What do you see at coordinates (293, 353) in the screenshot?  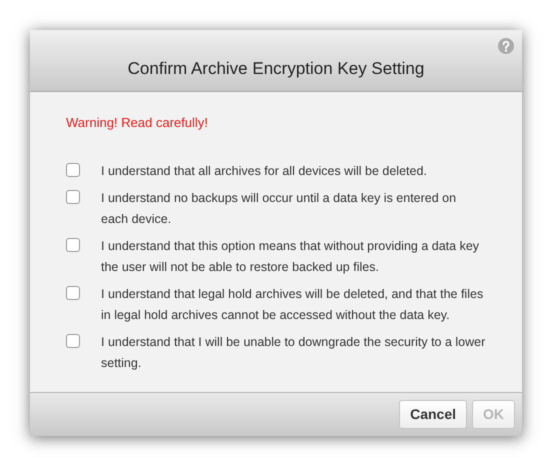 I see `checkbox-label: I understand that I will be unable to downgrade the security to a lower setting.` at bounding box center [293, 353].